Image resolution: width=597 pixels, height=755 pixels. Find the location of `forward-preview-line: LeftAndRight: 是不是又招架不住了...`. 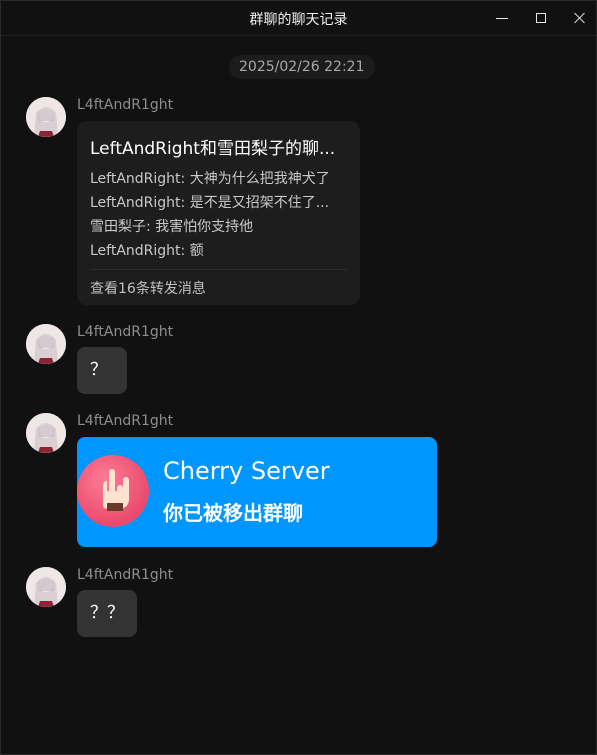

forward-preview-line: LeftAndRight: 是不是又招架不住了... is located at coordinates (210, 203).